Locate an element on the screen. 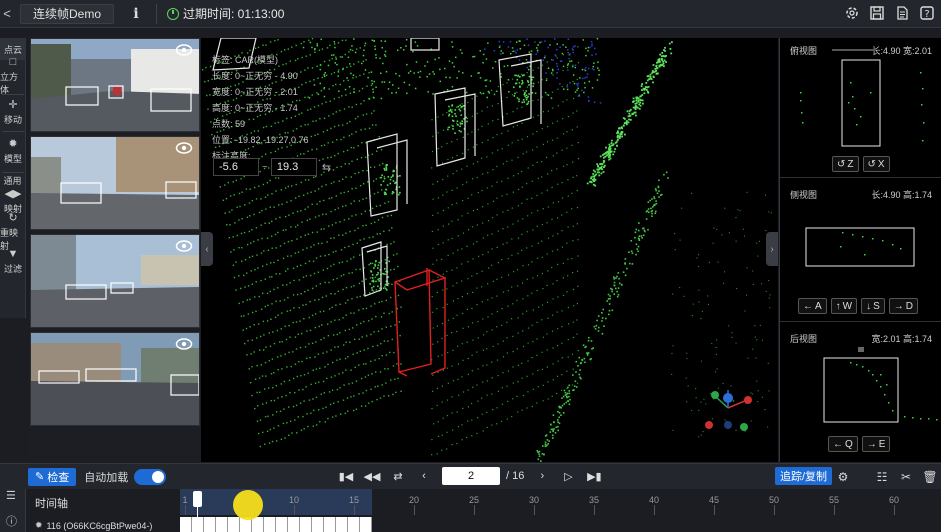 The width and height of the screenshot is (941, 532). timeline-ruler: 151015202530354045505560 is located at coordinates (560, 502).